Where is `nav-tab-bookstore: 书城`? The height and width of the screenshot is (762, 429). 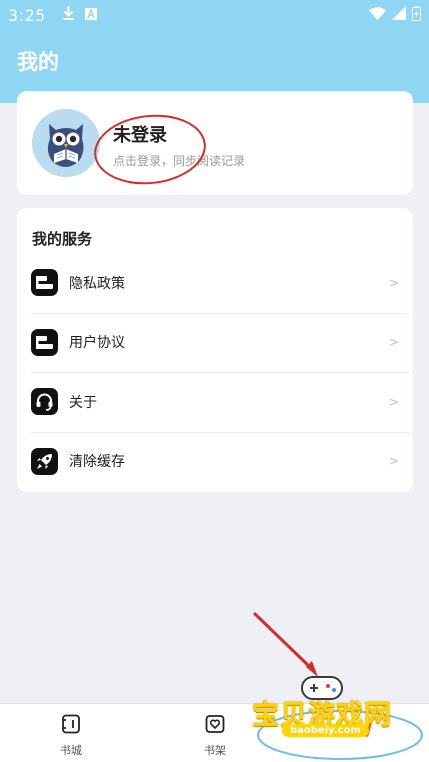 nav-tab-bookstore: 书城 is located at coordinates (71, 733).